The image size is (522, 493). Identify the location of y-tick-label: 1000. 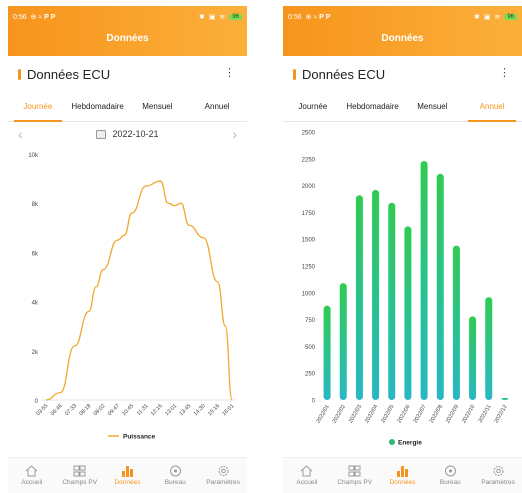
(309, 294).